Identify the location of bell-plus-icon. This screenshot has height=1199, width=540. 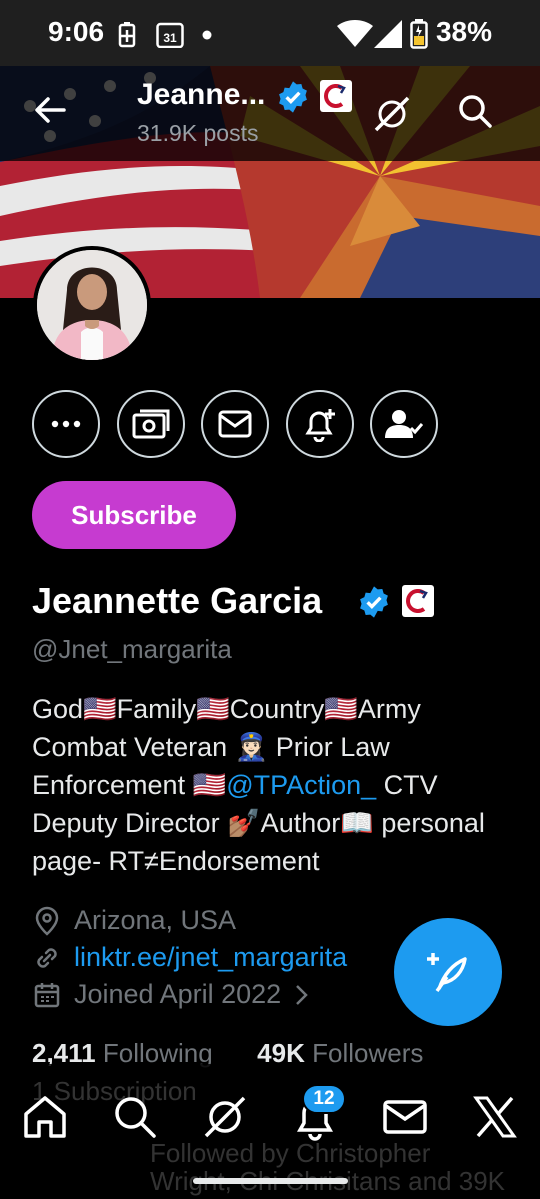
(320, 425).